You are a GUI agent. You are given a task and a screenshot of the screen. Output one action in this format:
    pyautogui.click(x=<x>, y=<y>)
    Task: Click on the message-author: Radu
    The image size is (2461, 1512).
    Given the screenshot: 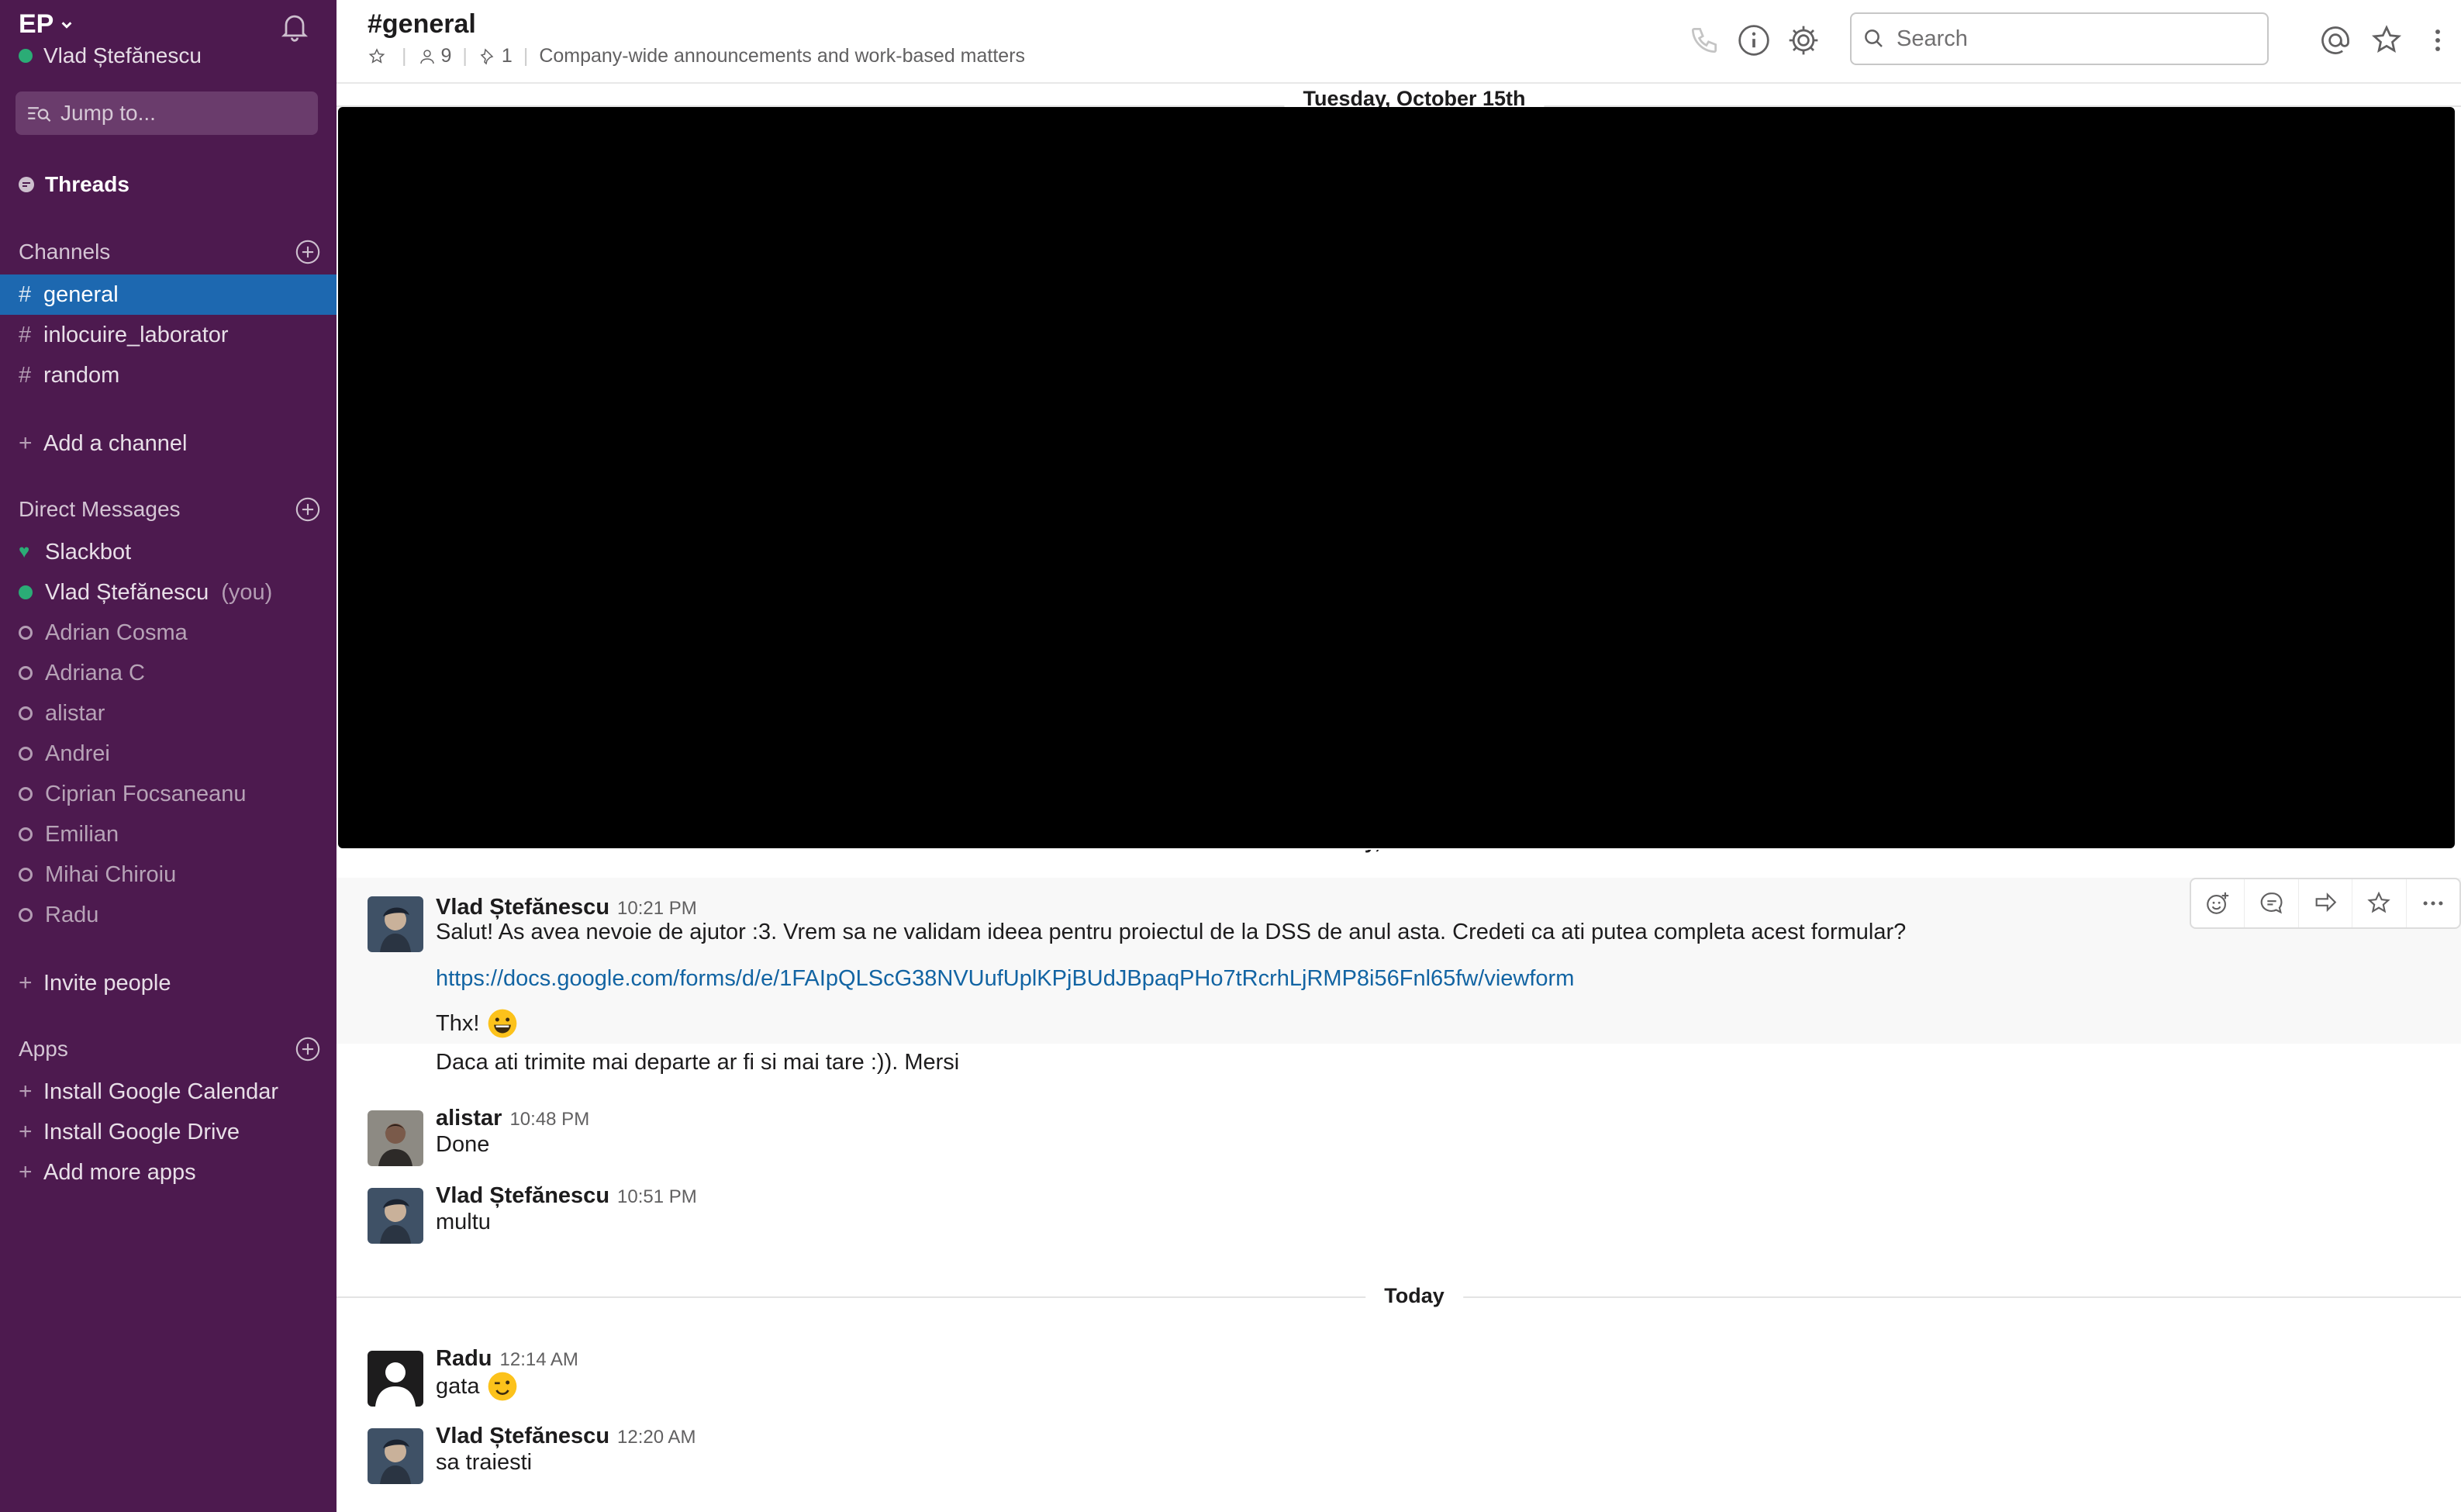 What is the action you would take?
    pyautogui.click(x=464, y=1359)
    